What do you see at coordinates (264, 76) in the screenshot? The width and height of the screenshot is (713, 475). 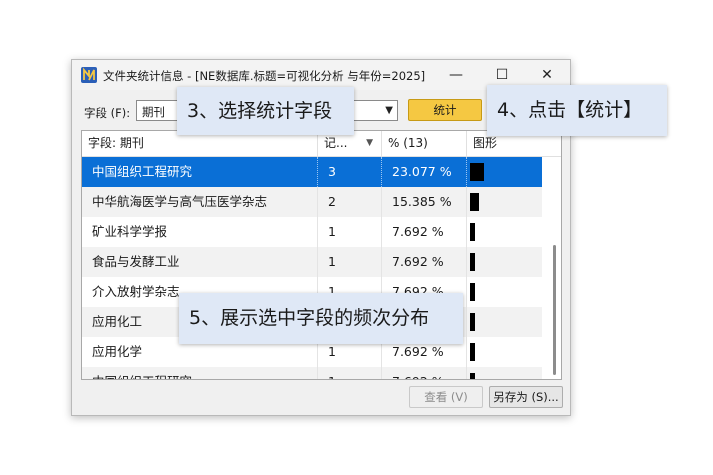 I see `window-title: 文件夹统计信息 - [NE数据库.标题=可视化分析 与年份=2025]` at bounding box center [264, 76].